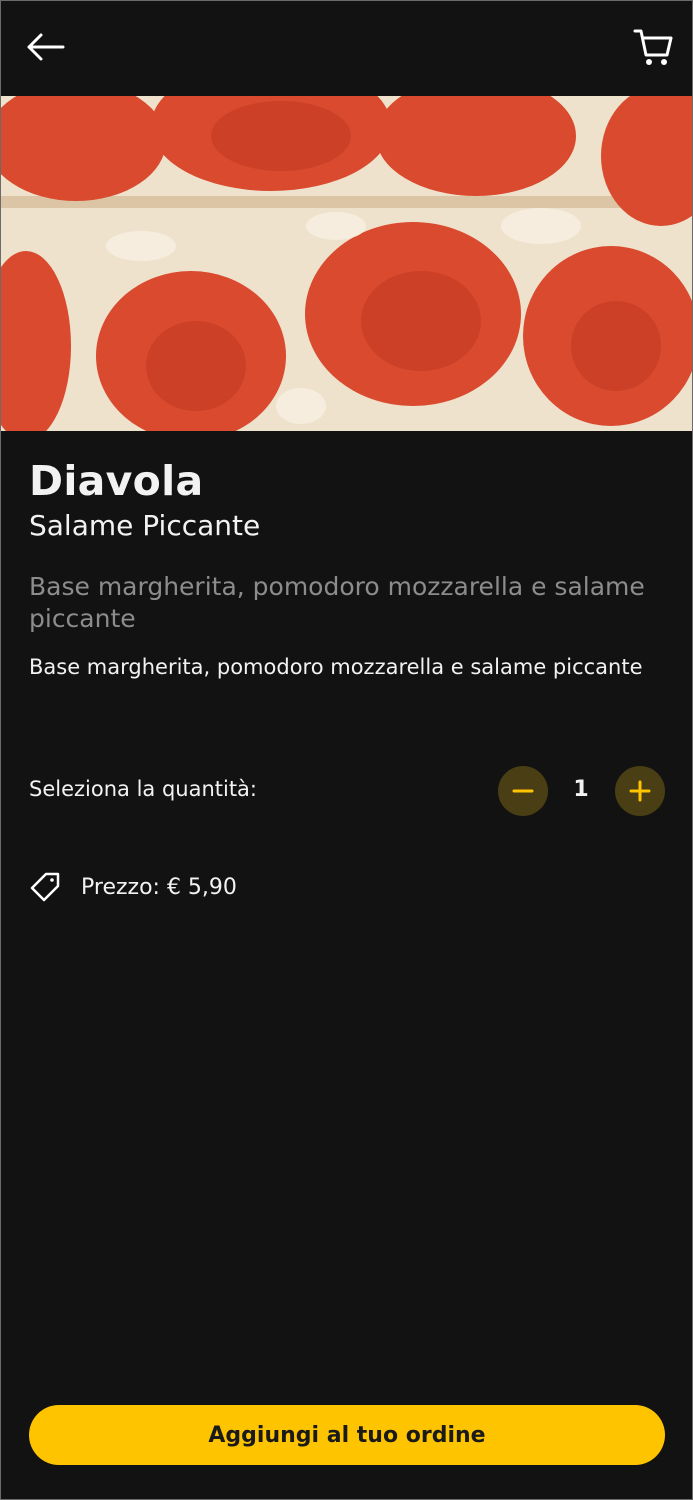  I want to click on cart-button, so click(653, 47).